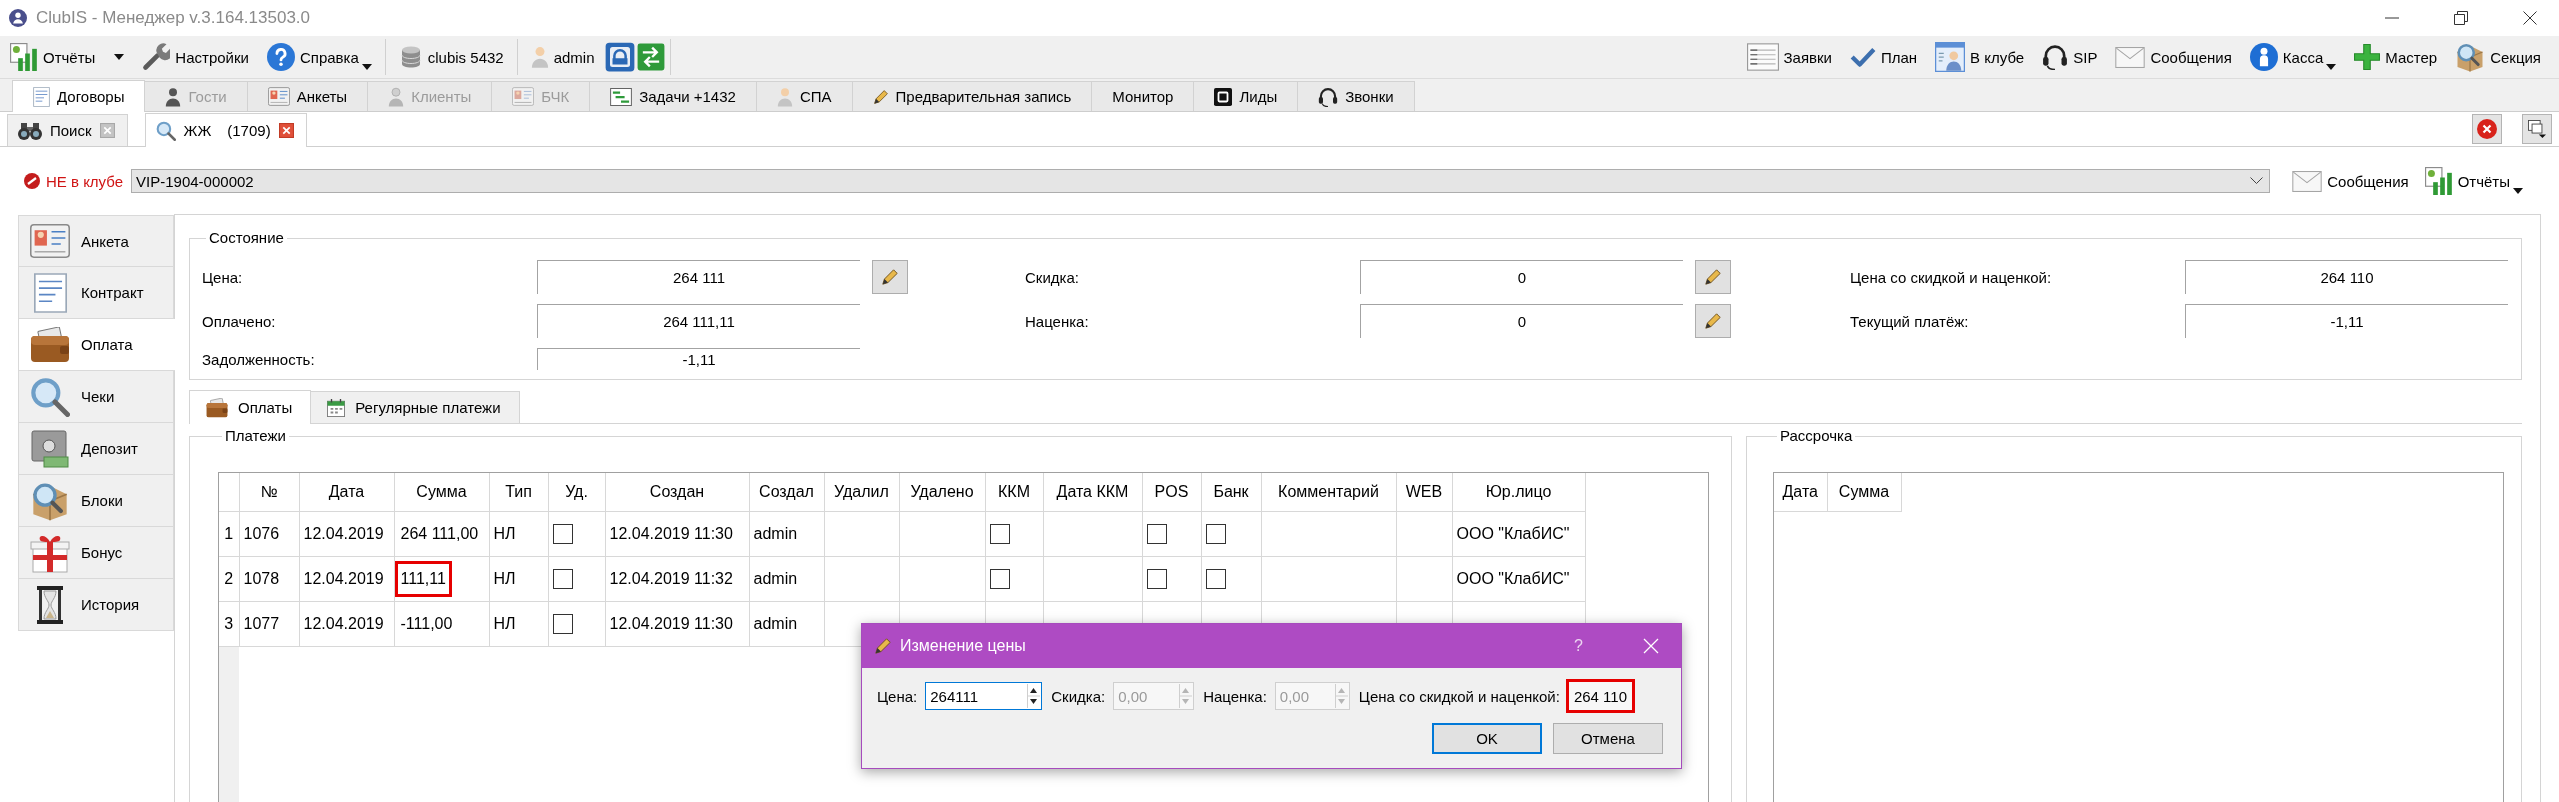 The height and width of the screenshot is (802, 2559). What do you see at coordinates (255, 436) in the screenshot?
I see `group-title: Платежи` at bounding box center [255, 436].